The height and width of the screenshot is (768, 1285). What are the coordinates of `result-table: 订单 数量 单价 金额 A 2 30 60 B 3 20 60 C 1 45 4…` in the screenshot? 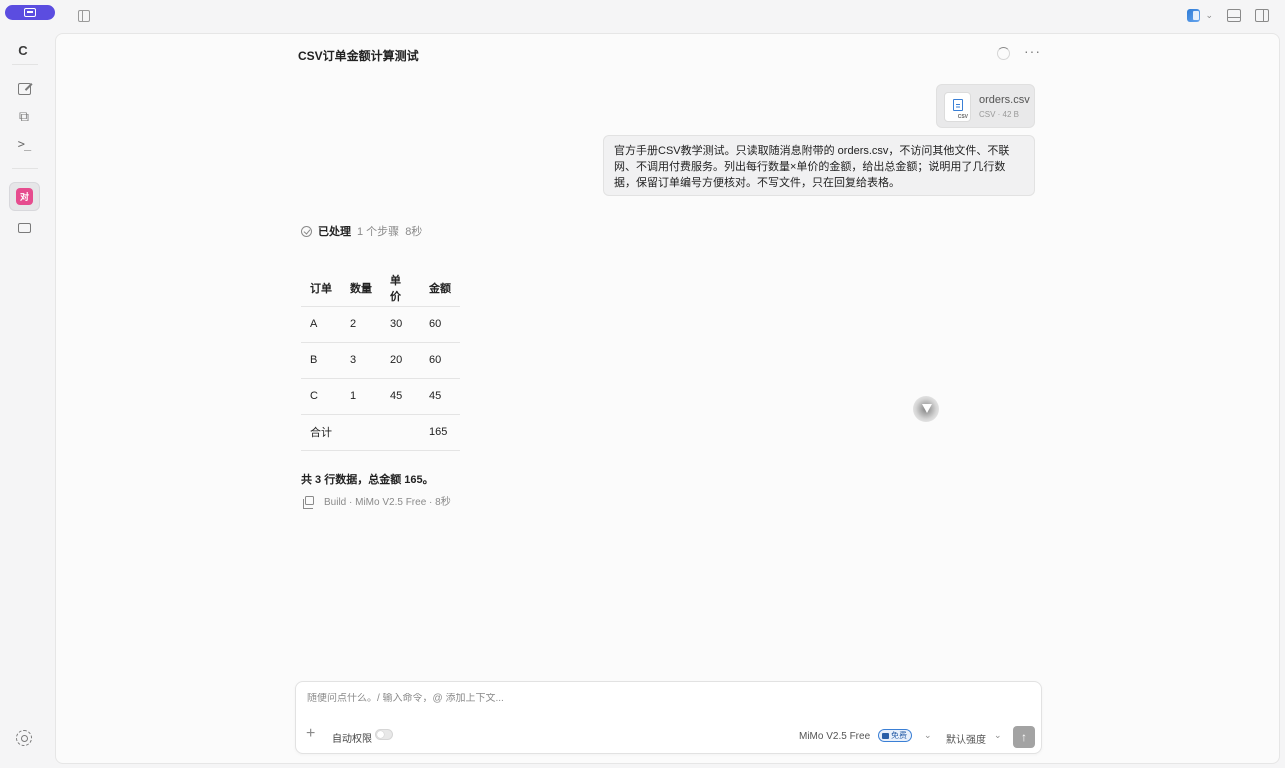 It's located at (380, 360).